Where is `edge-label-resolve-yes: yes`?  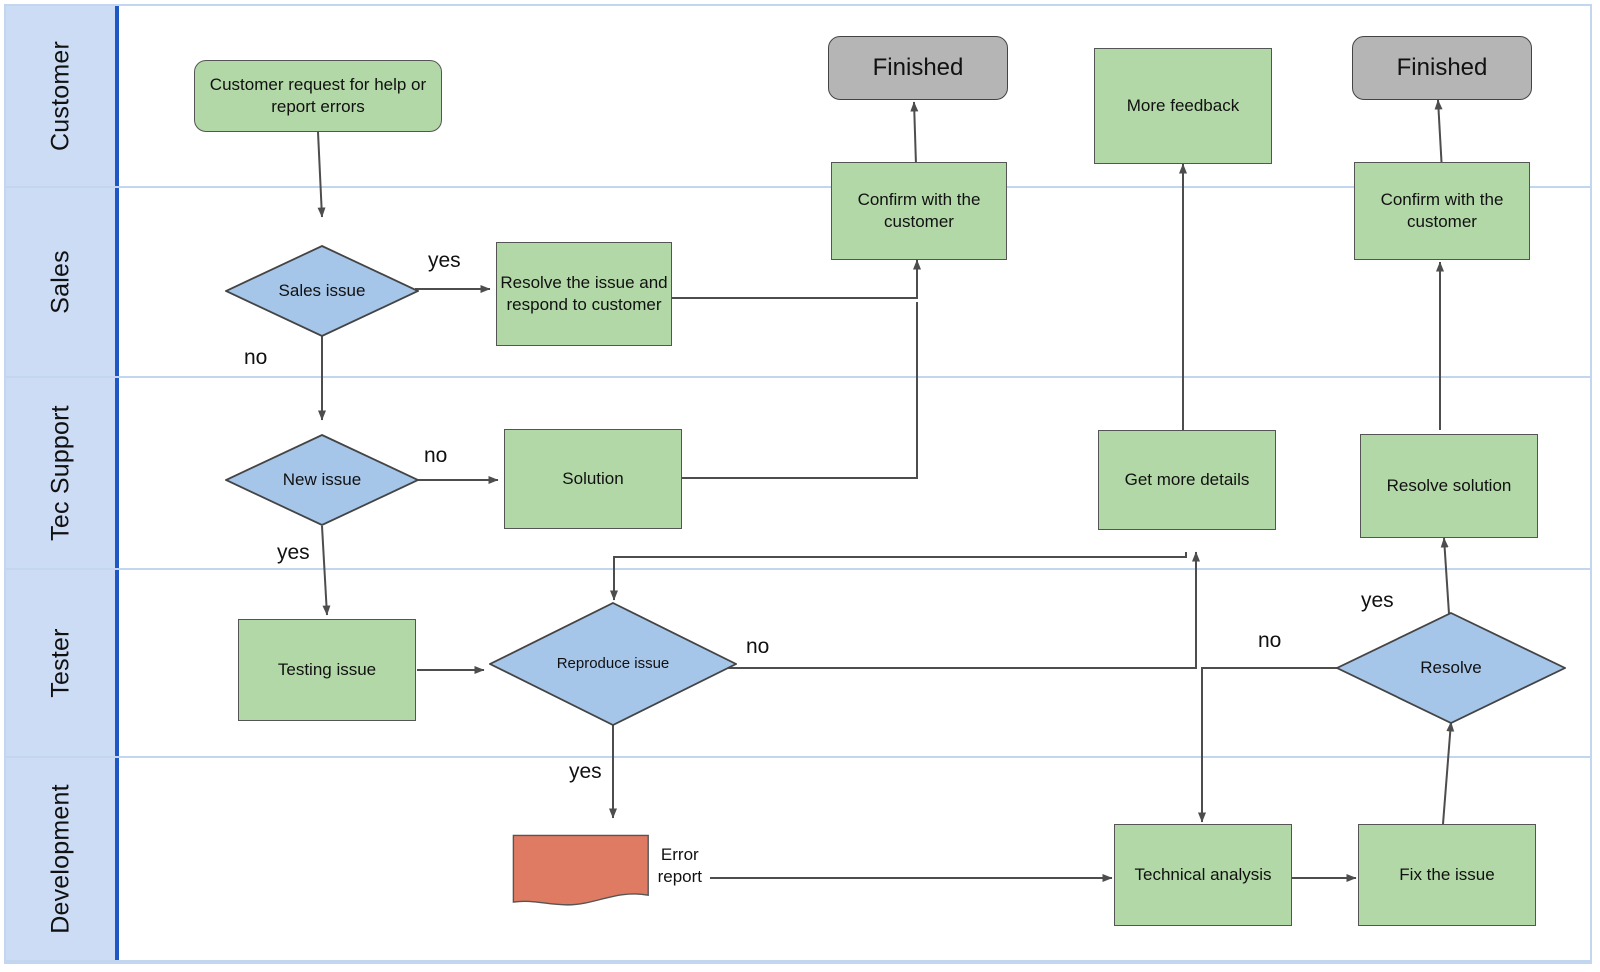 edge-label-resolve-yes: yes is located at coordinates (1377, 600).